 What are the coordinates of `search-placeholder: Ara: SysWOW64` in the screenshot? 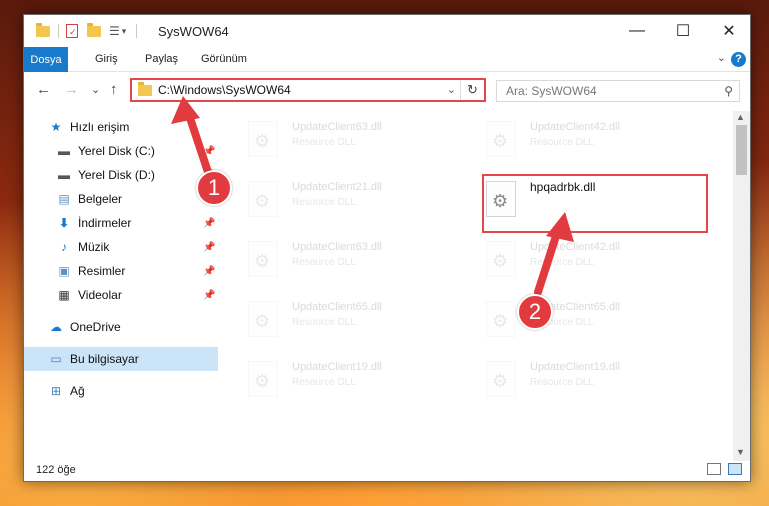 It's located at (551, 91).